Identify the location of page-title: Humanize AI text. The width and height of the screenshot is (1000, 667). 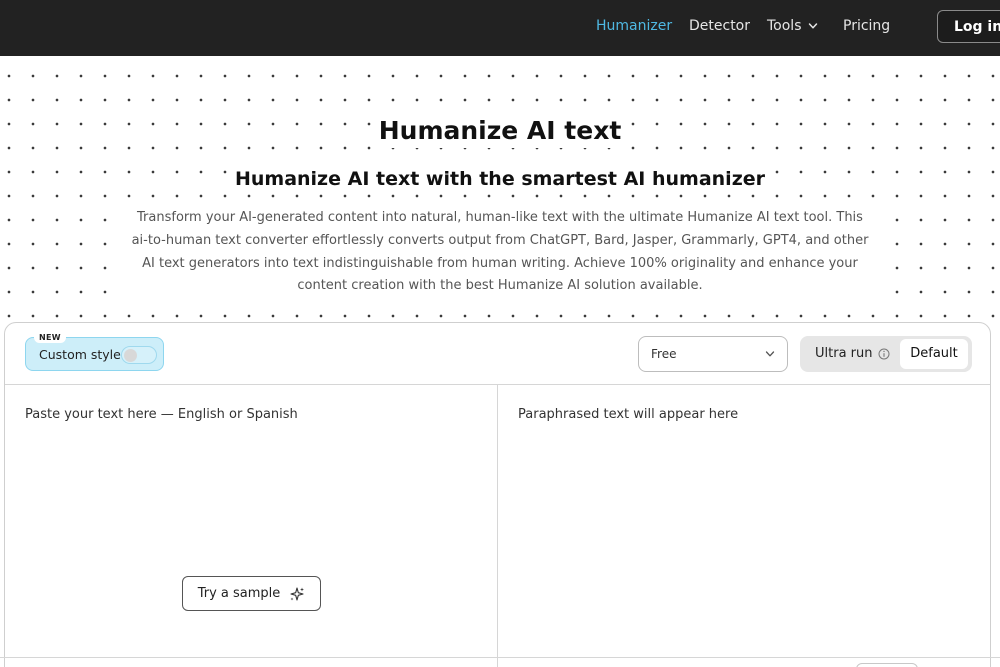
(500, 131).